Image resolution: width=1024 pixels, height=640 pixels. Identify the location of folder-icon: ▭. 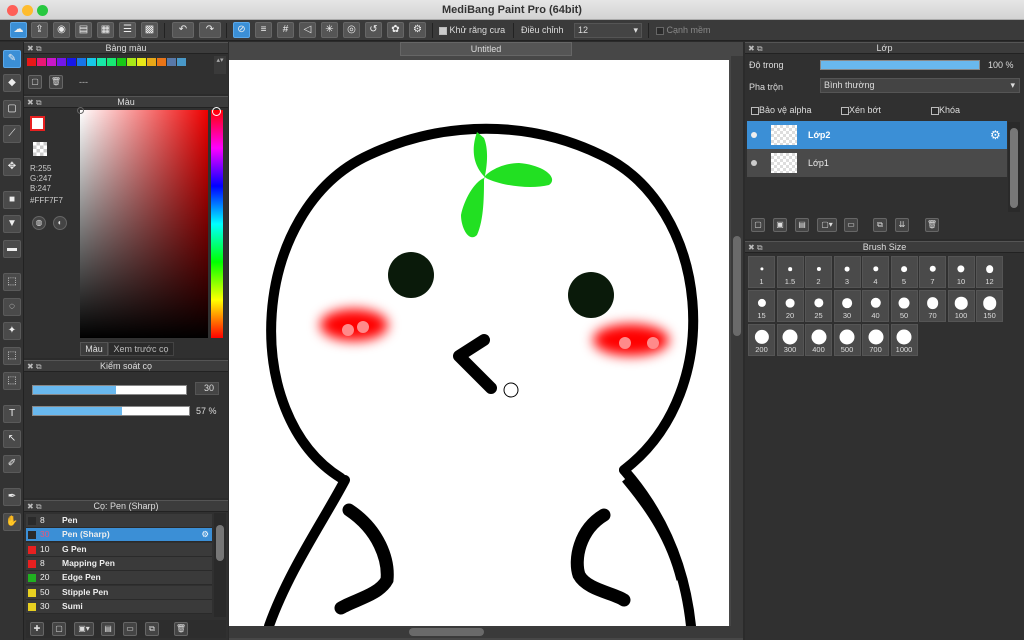
(130, 629).